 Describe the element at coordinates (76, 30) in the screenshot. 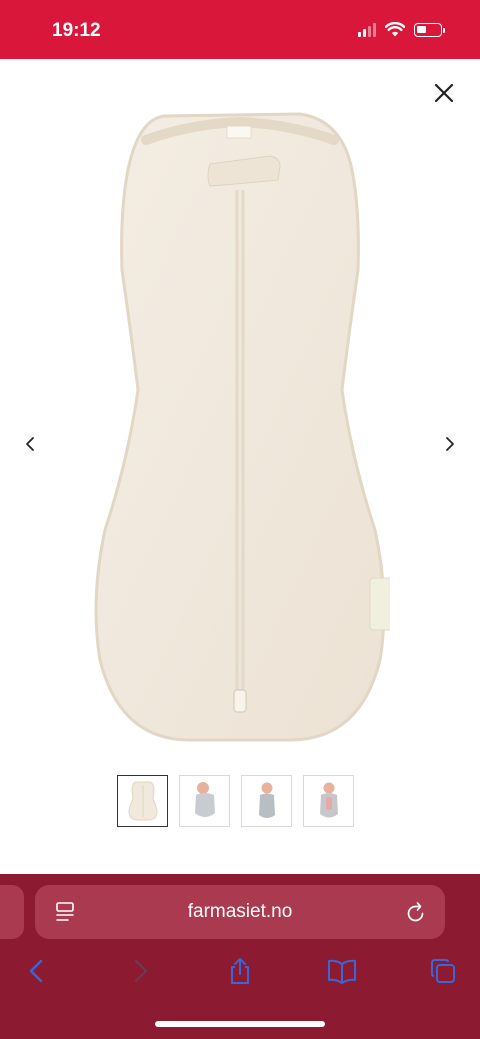

I see `status-time: 19:12` at that location.